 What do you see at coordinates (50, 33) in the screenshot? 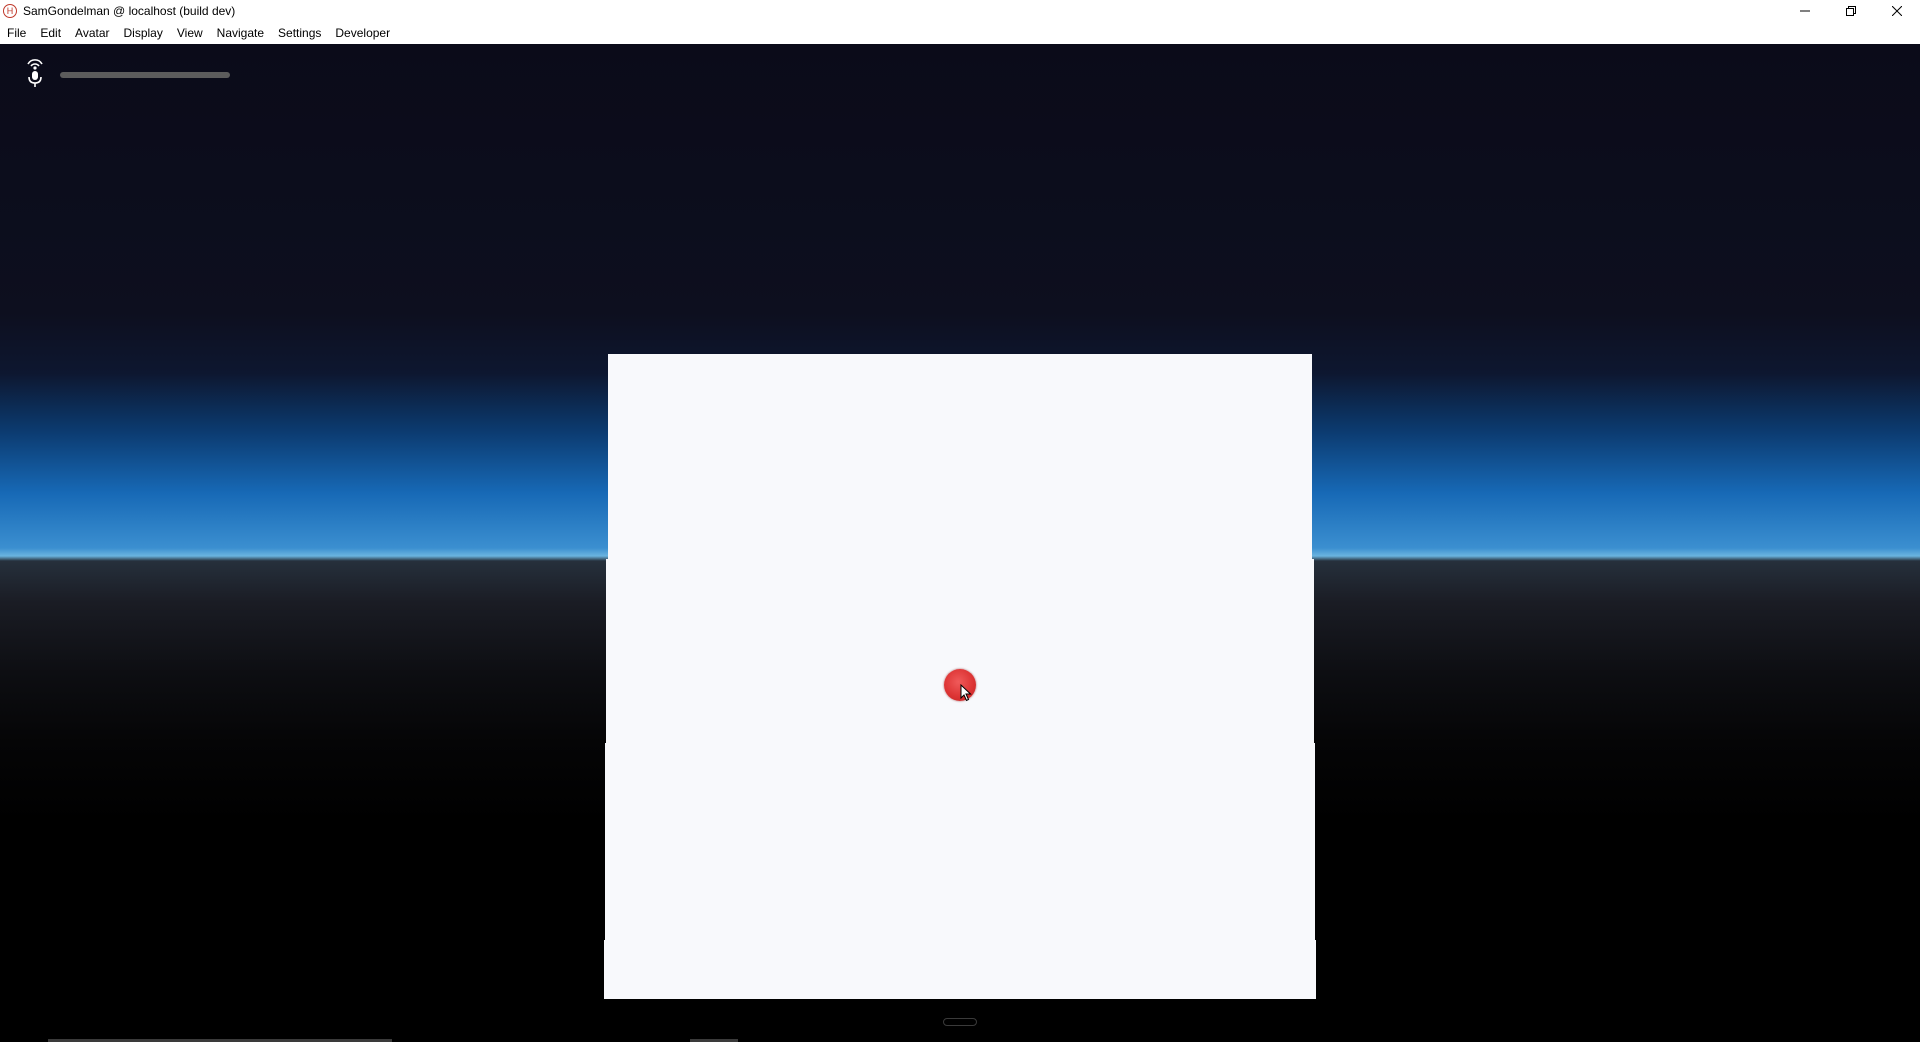
I see `menu-edit: Edit` at bounding box center [50, 33].